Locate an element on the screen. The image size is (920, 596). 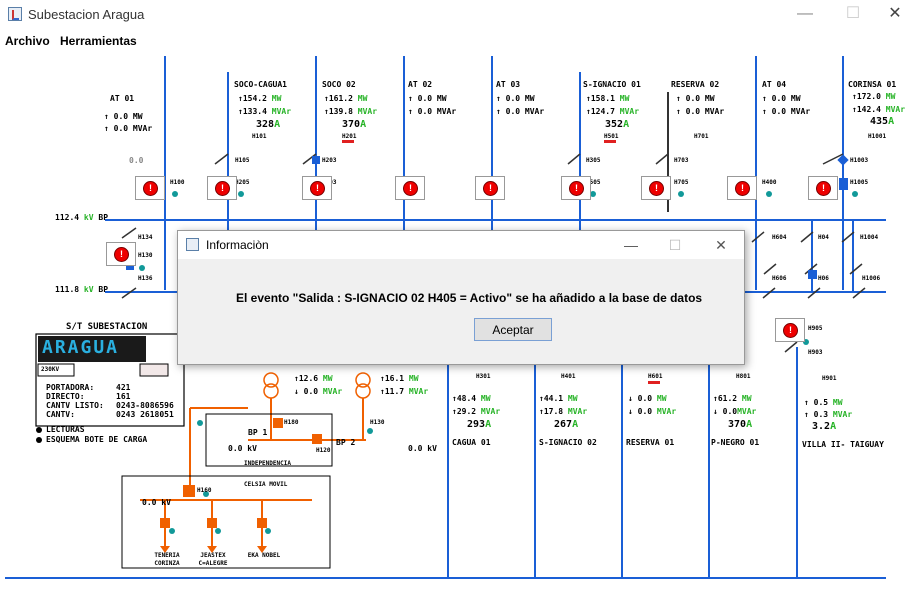
legend-row: CANTV: 0243 2618051 is located at coordinates (110, 414).